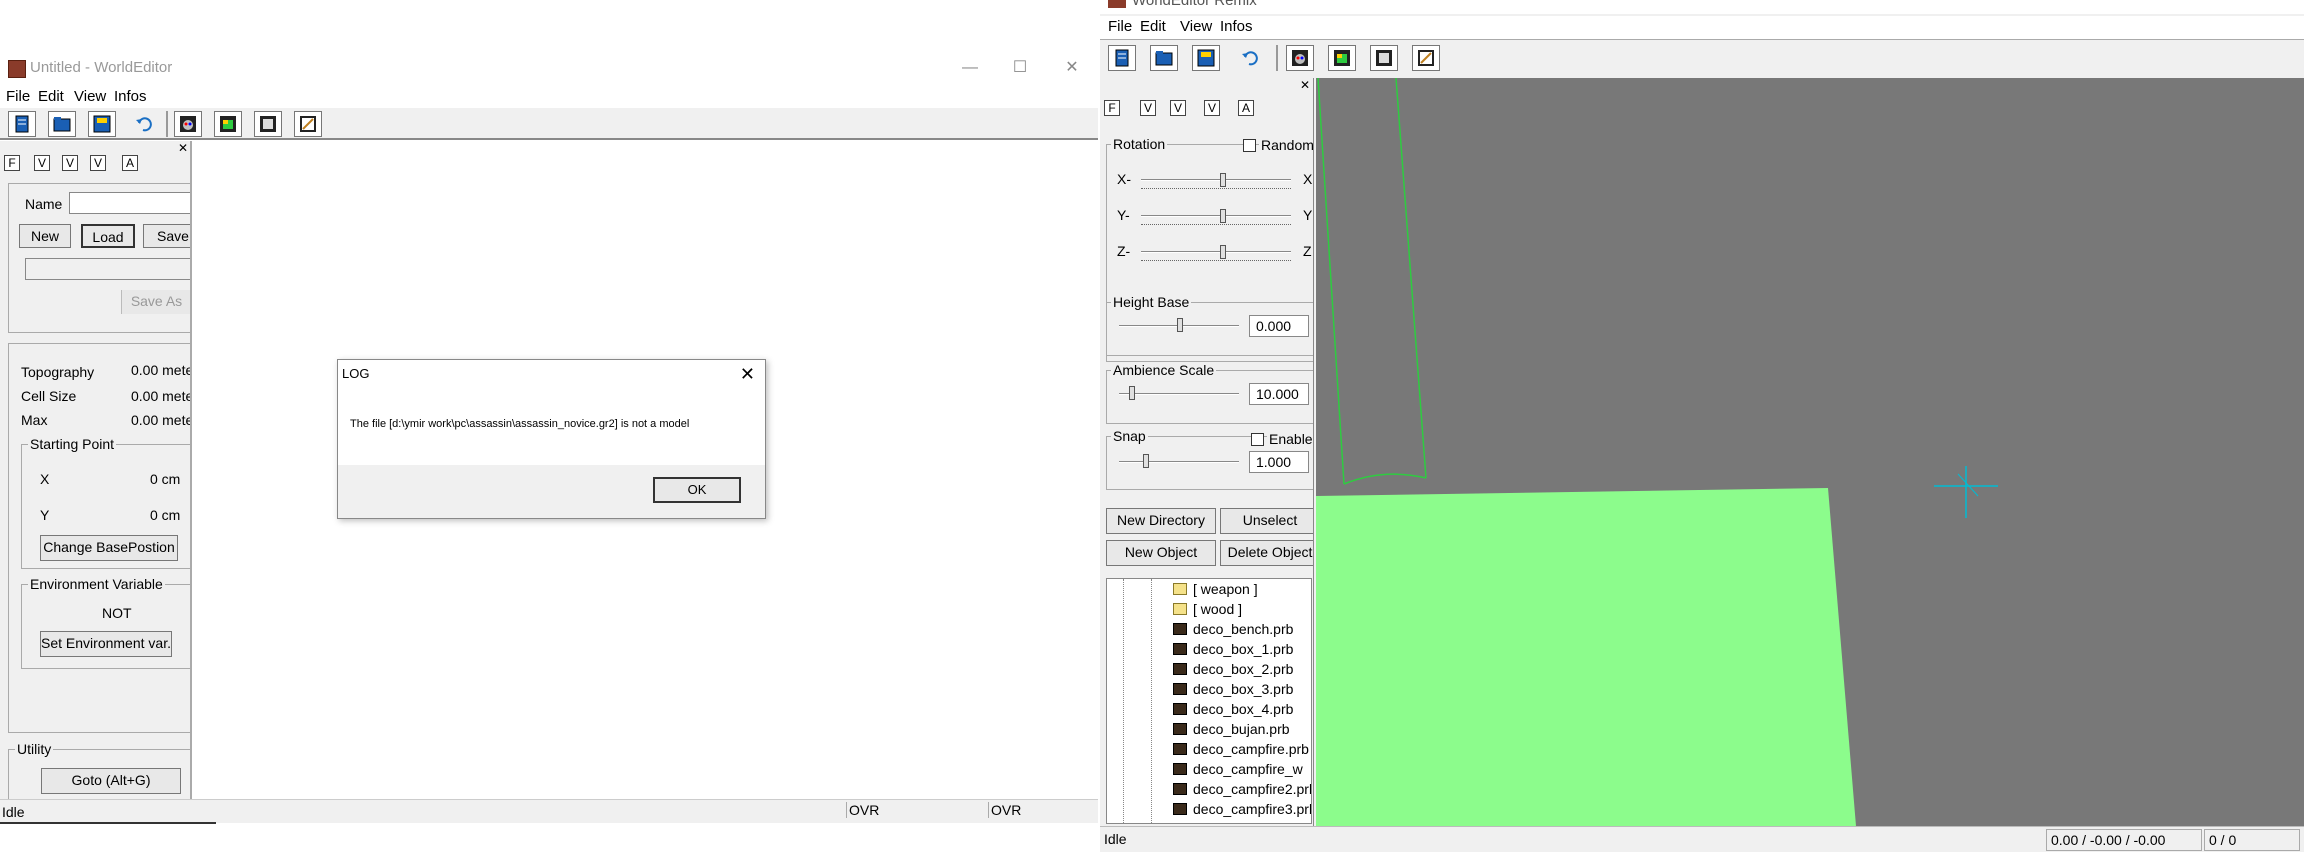 This screenshot has height=852, width=2304. What do you see at coordinates (1132, 393) in the screenshot?
I see `ambience-slider` at bounding box center [1132, 393].